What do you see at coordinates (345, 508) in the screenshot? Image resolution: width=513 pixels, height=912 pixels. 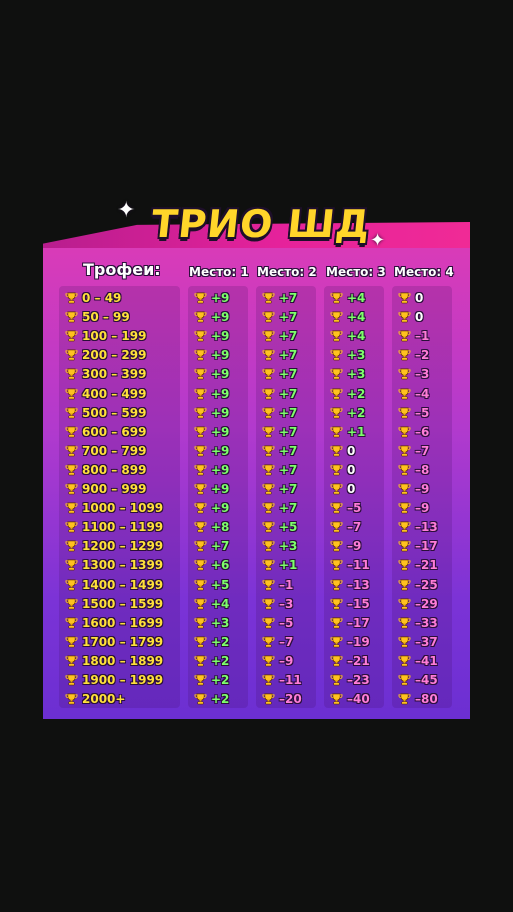 I see `place-3-cell: –5` at bounding box center [345, 508].